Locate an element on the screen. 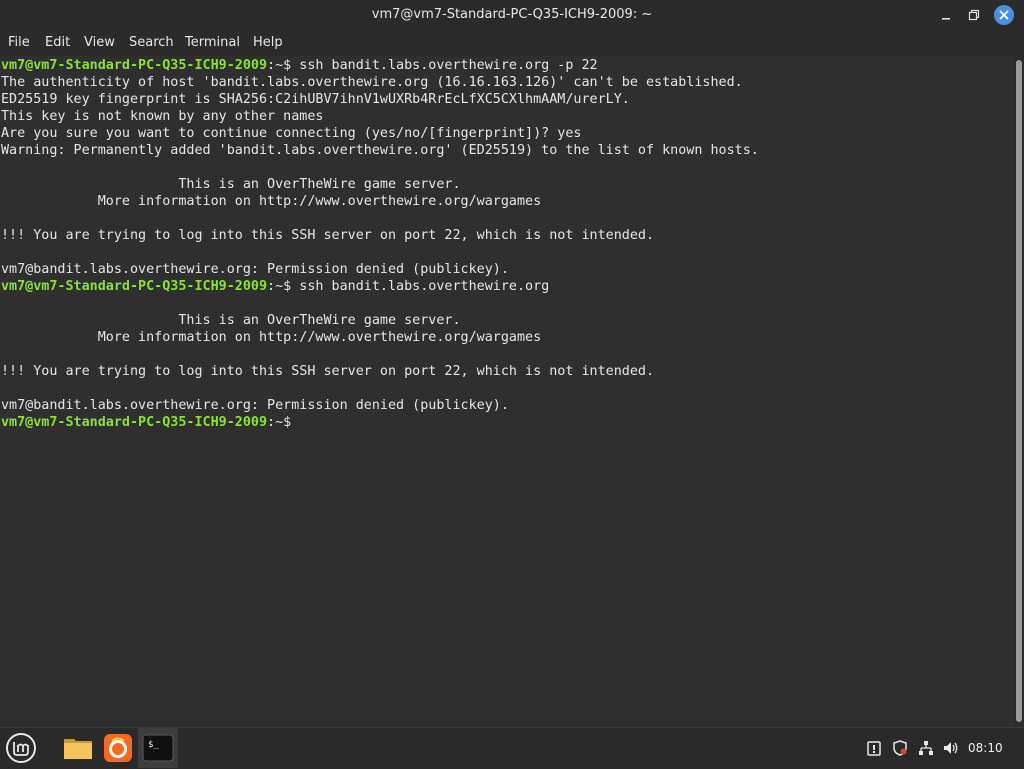 The image size is (1024, 769). command-text: ssh bandit.labs.overthewire.org -p 22 is located at coordinates (444, 65).